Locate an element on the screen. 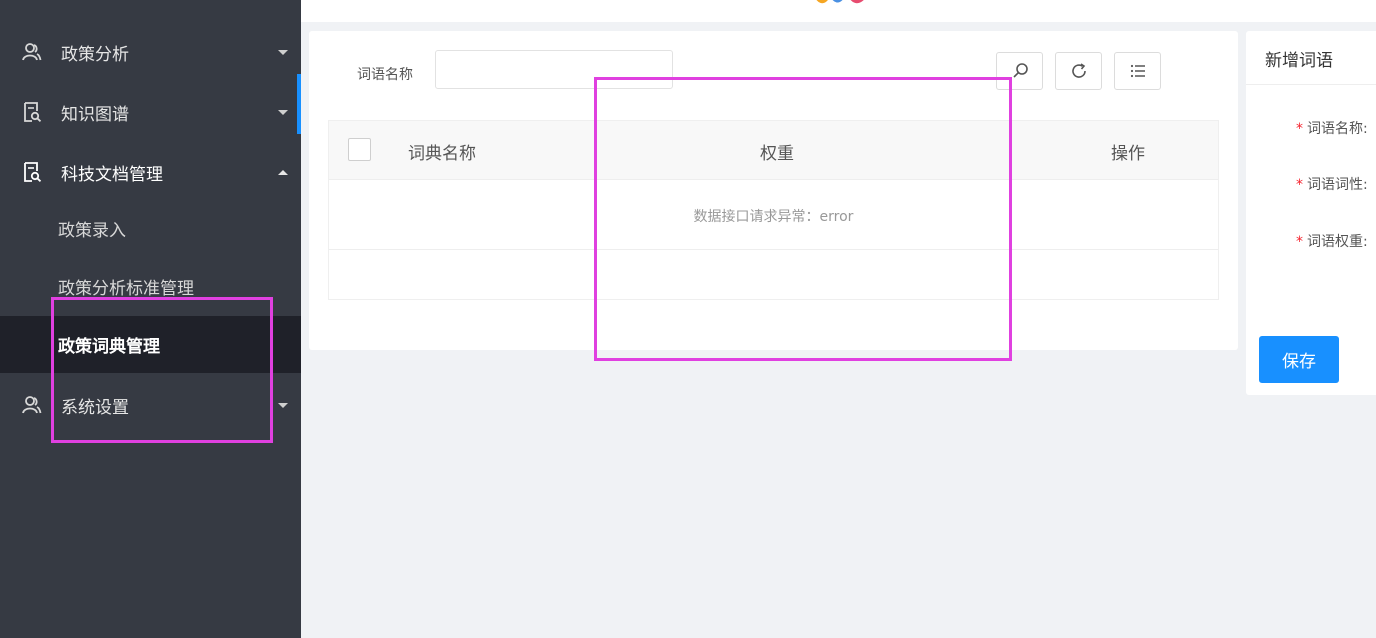 The image size is (1376, 638). table-header: 词典名称 权重 操作 is located at coordinates (773, 150).